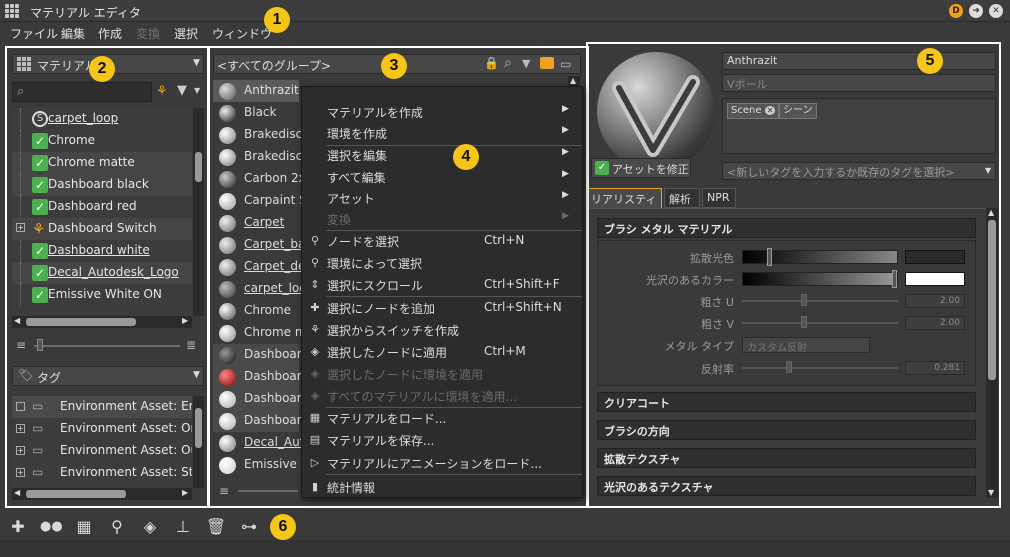  What do you see at coordinates (565, 64) in the screenshot?
I see `tag-icon: ▭` at bounding box center [565, 64].